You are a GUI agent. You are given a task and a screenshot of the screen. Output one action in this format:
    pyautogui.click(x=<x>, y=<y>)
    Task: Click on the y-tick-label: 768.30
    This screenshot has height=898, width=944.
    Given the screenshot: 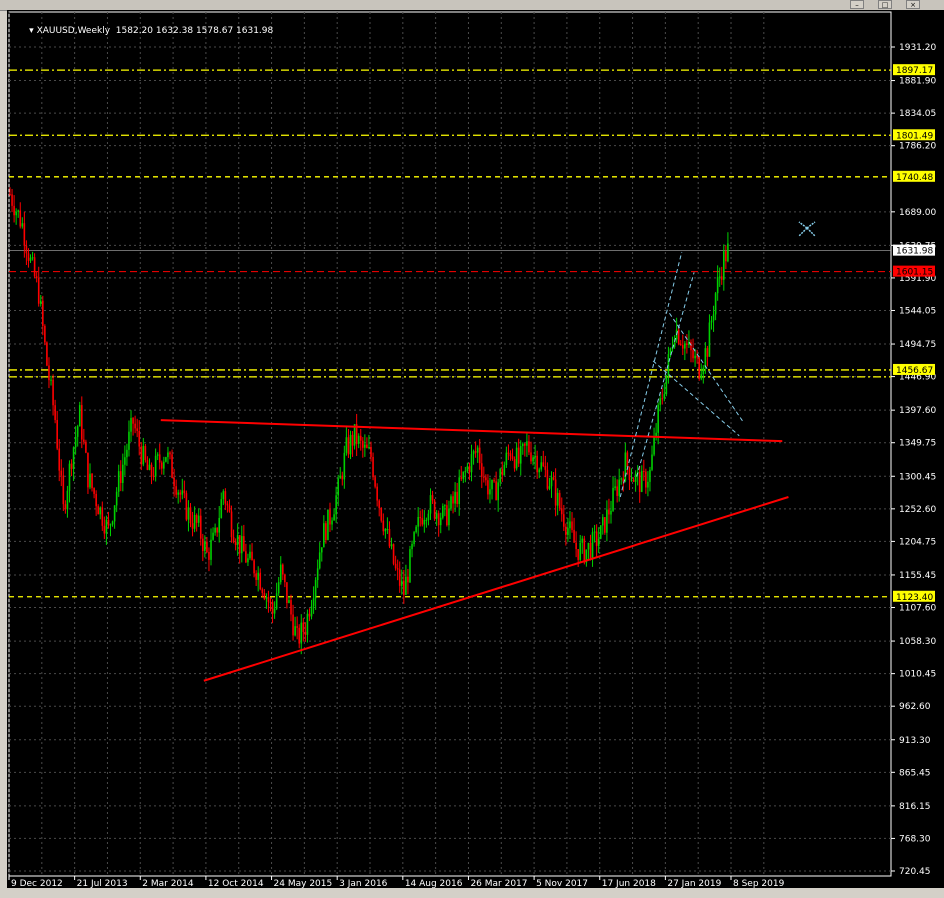 What is the action you would take?
    pyautogui.click(x=915, y=839)
    